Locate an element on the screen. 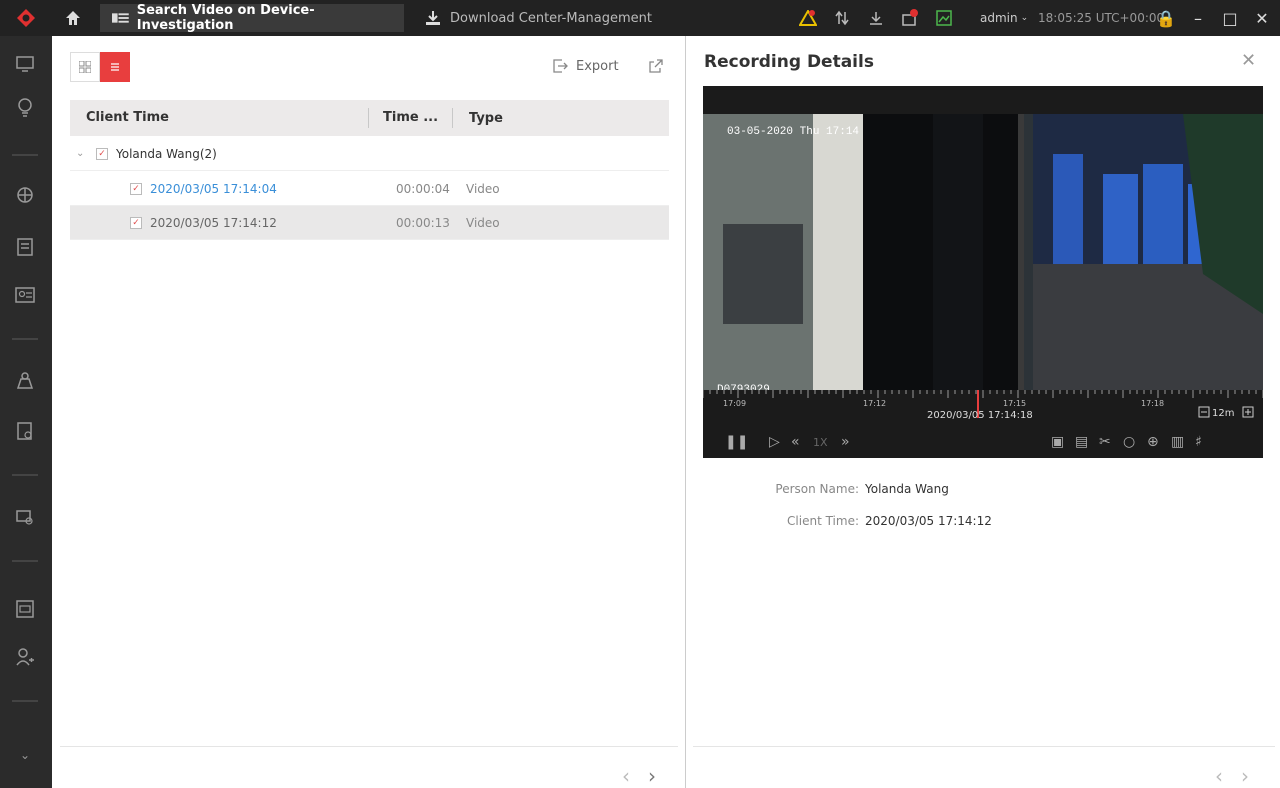 The width and height of the screenshot is (1280, 788). home-icon is located at coordinates (73, 18).